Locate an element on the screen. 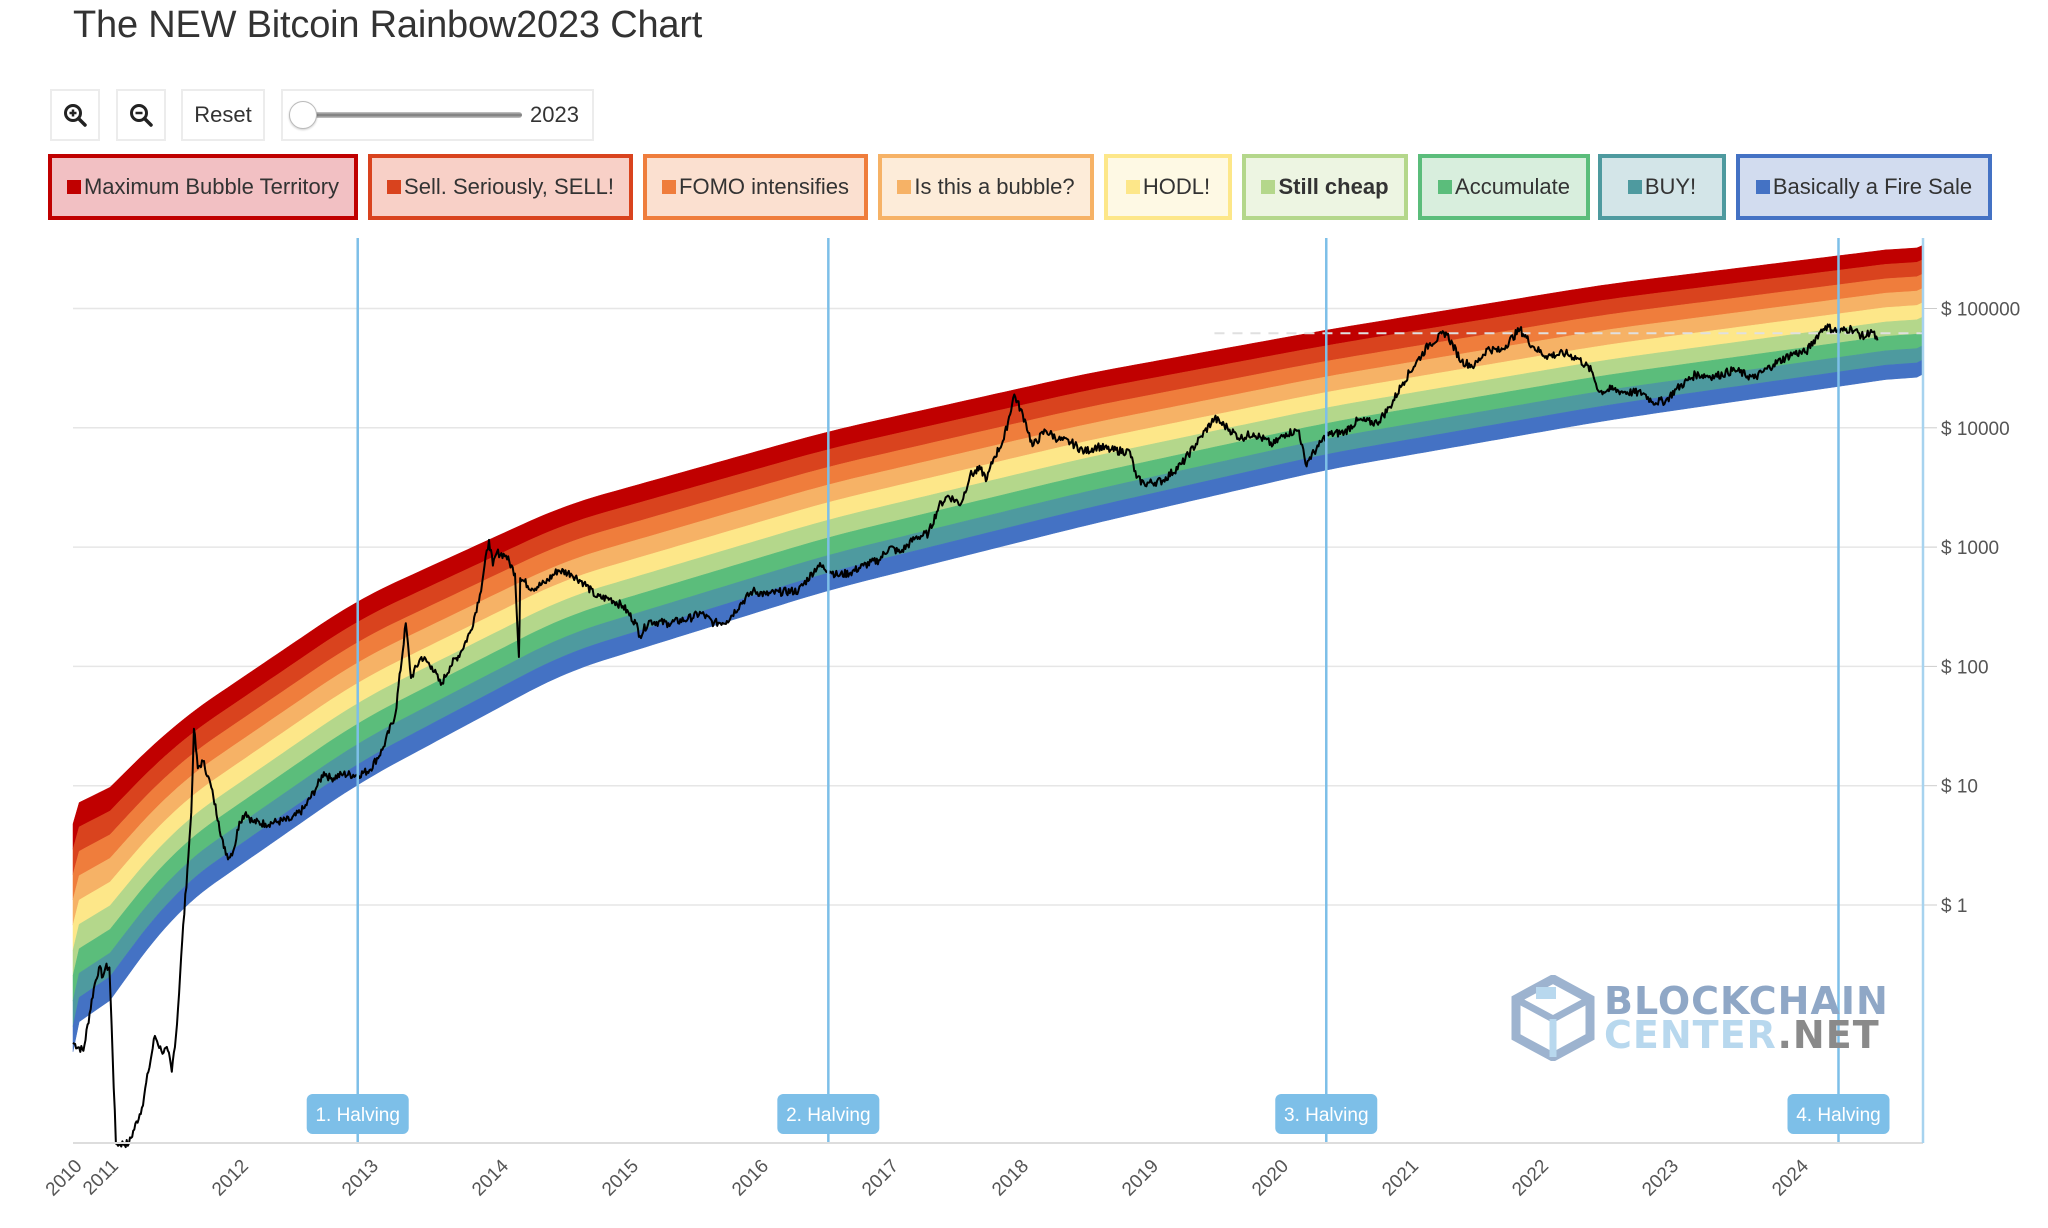 The height and width of the screenshot is (1228, 2048). blockchaincenter-logo-icon is located at coordinates (1553, 1018).